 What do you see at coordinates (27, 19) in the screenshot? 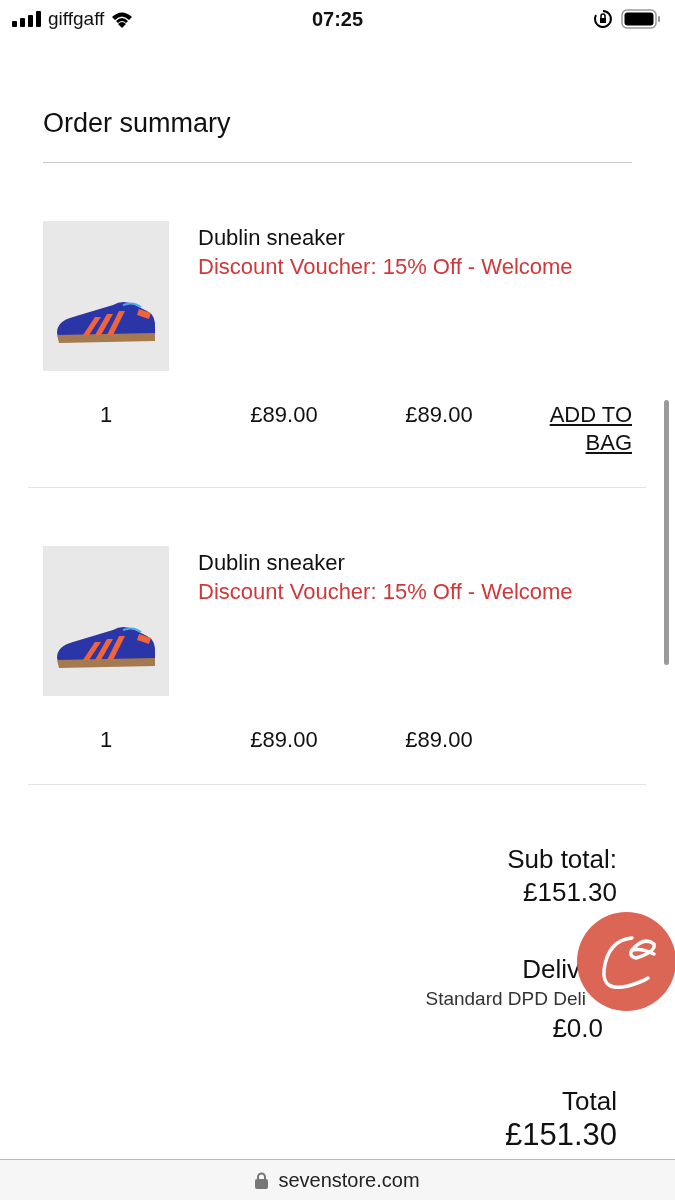
I see `signal-icon` at bounding box center [27, 19].